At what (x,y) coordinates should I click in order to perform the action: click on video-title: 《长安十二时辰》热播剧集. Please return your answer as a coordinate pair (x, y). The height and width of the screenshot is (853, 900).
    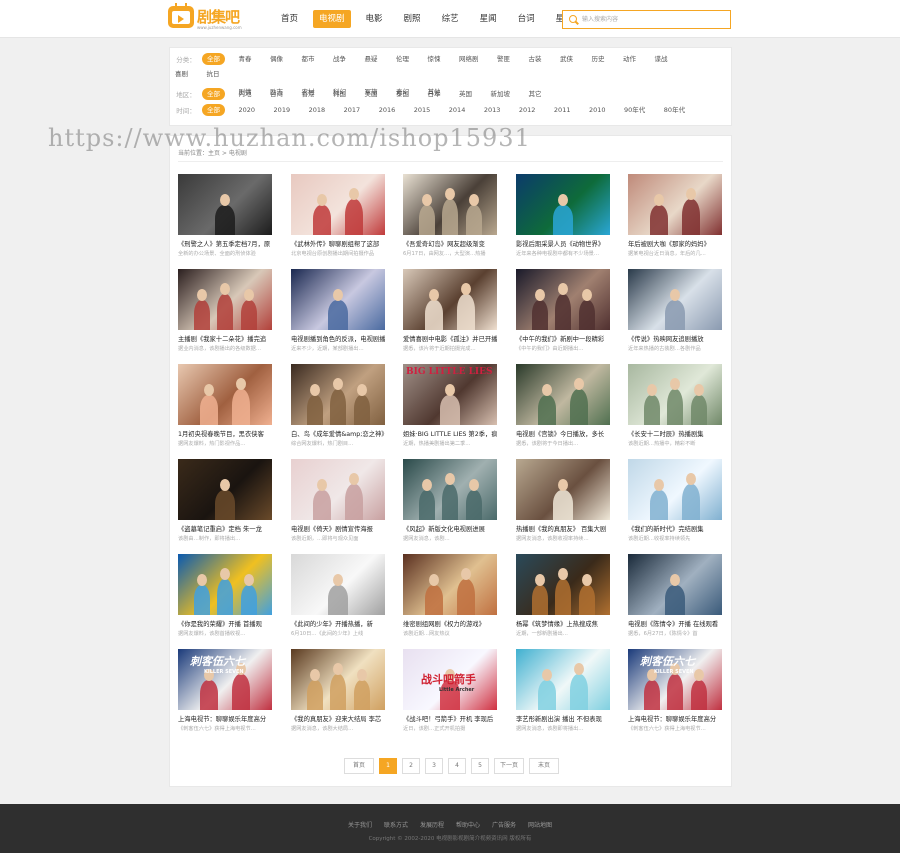
    Looking at the image, I should click on (675, 434).